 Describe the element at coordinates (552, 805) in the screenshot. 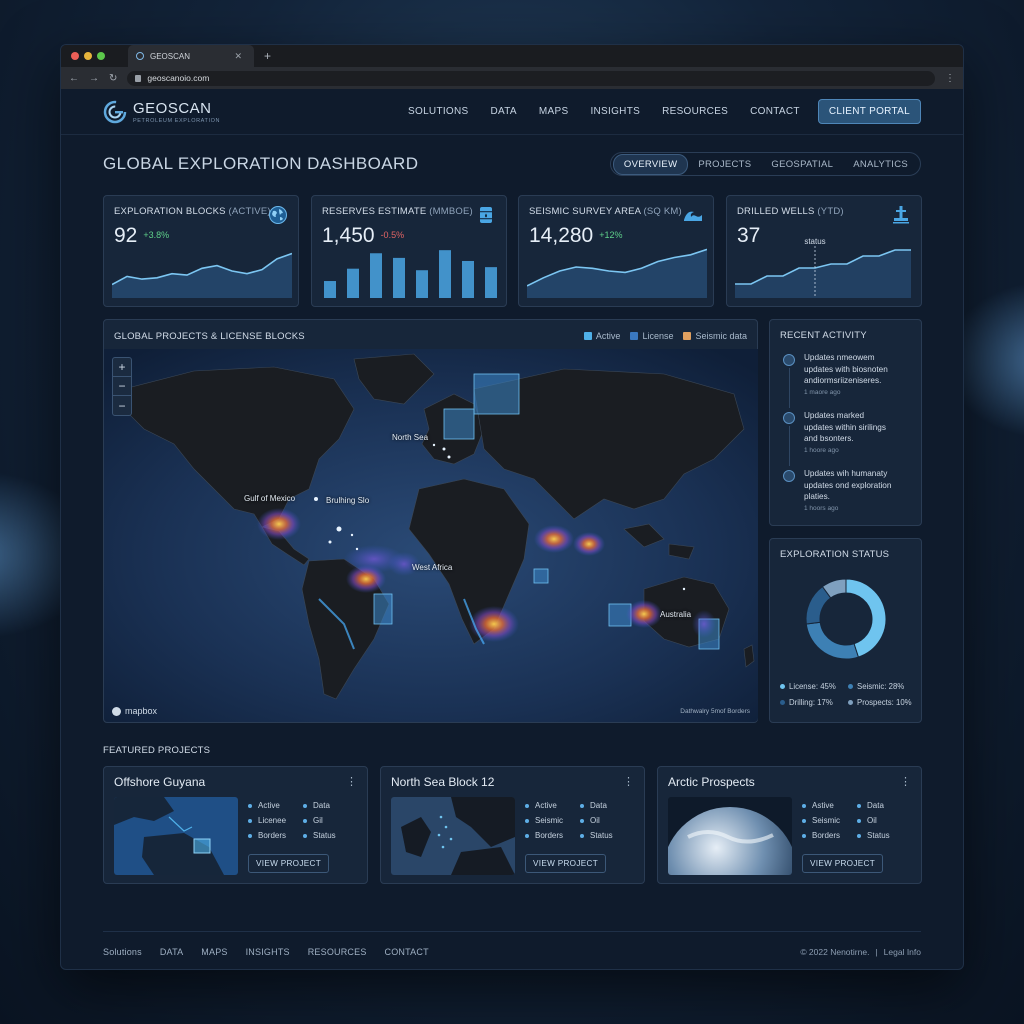

I see `meta-item: Active` at that location.